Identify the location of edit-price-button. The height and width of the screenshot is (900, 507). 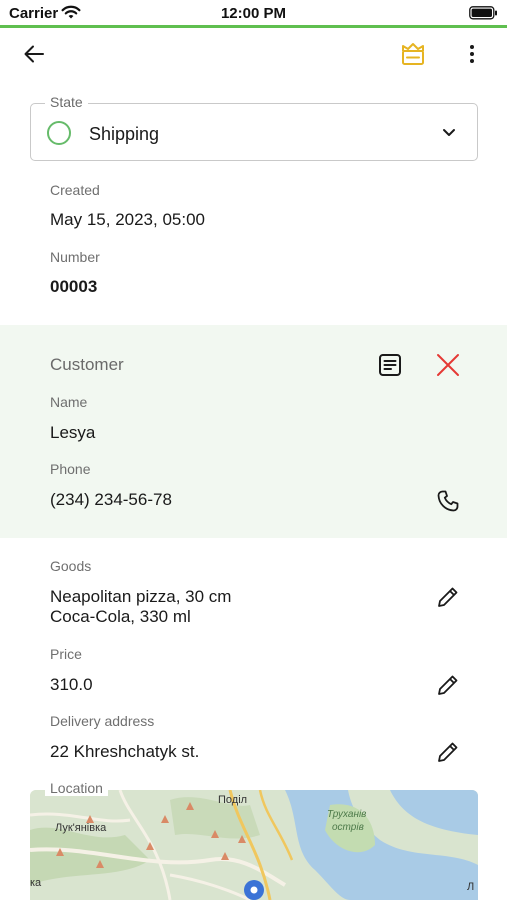
(448, 685).